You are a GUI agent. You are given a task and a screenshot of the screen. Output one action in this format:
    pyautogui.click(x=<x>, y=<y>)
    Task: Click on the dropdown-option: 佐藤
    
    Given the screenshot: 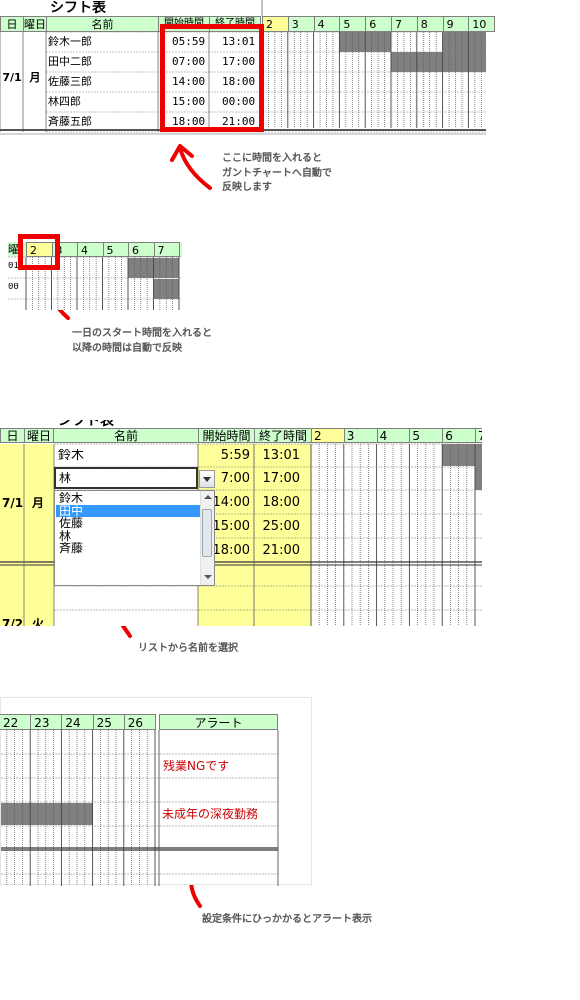 What is the action you would take?
    pyautogui.click(x=128, y=523)
    